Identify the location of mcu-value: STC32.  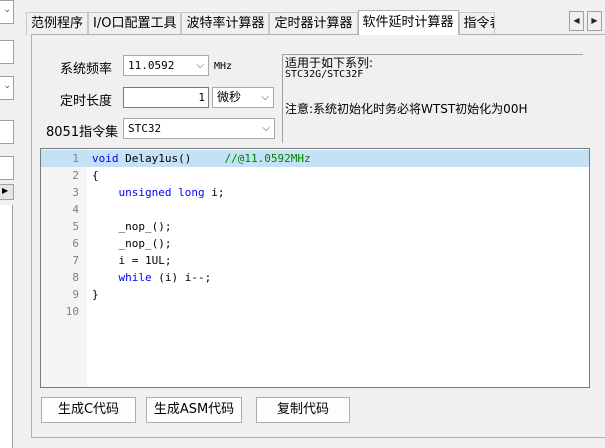
(145, 128).